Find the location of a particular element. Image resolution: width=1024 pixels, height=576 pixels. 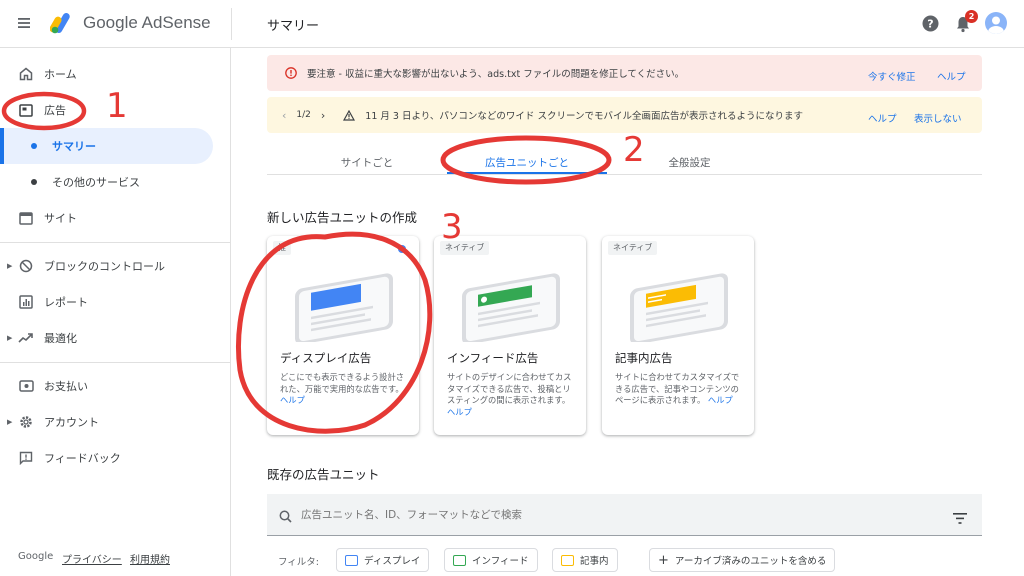

sidebar-item-other-services: その他のサービス is located at coordinates (115, 182).